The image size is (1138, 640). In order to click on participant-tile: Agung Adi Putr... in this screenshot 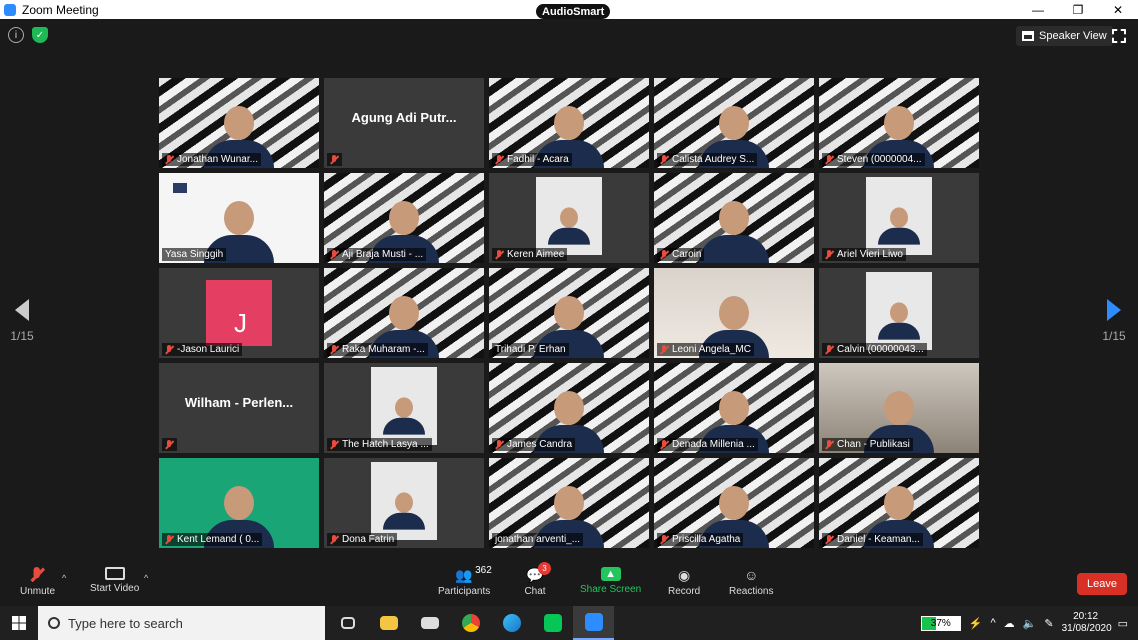, I will do `click(404, 123)`.